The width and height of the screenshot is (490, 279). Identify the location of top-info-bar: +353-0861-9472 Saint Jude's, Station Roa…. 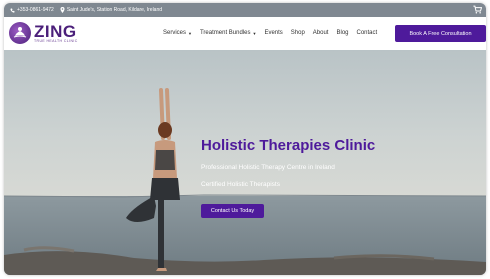
(245, 10).